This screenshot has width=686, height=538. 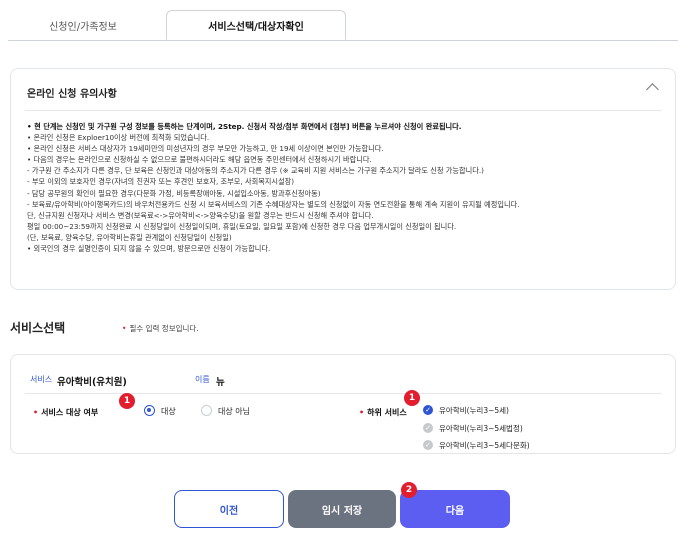 I want to click on target-label: • 서비스 대상 여부, so click(x=65, y=412).